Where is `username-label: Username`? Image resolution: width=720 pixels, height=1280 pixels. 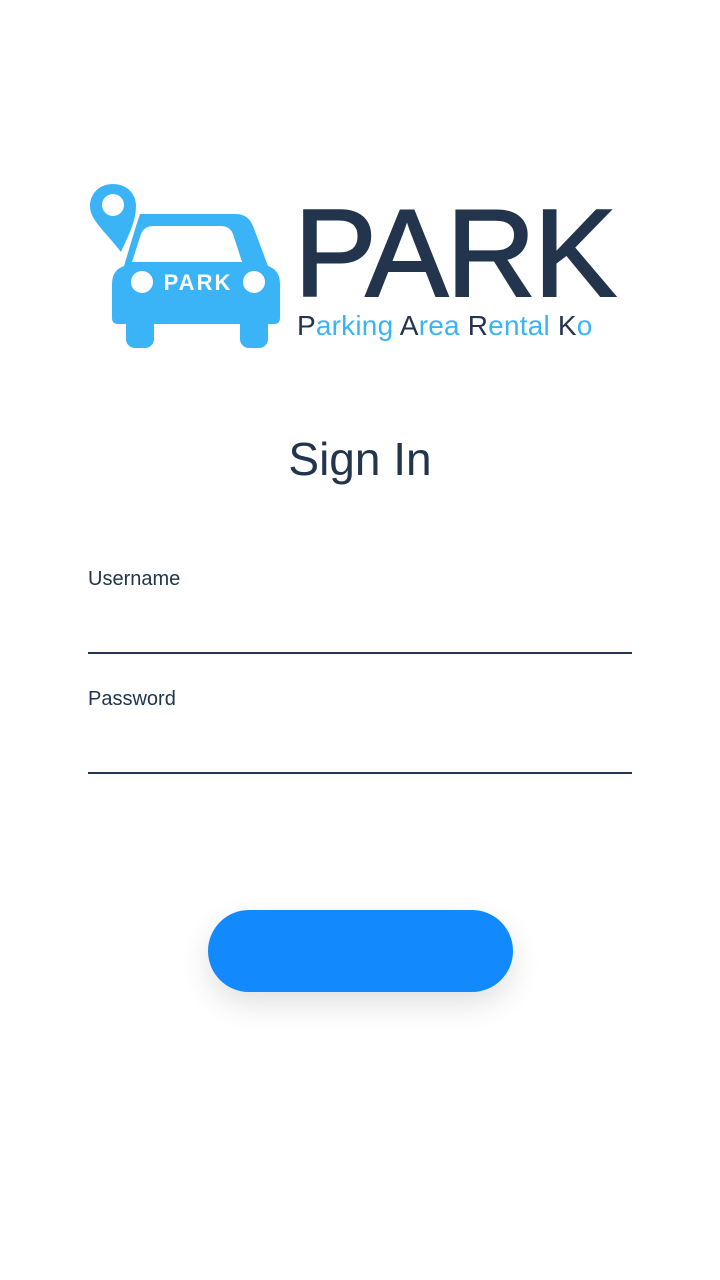 username-label: Username is located at coordinates (134, 579).